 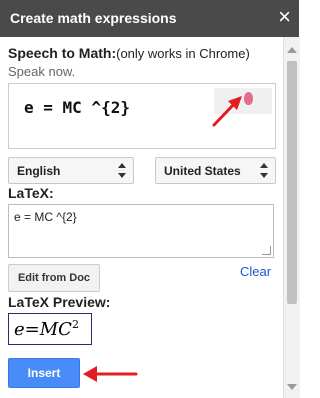 What do you see at coordinates (42, 71) in the screenshot?
I see `speak-now-status: Speak now.` at bounding box center [42, 71].